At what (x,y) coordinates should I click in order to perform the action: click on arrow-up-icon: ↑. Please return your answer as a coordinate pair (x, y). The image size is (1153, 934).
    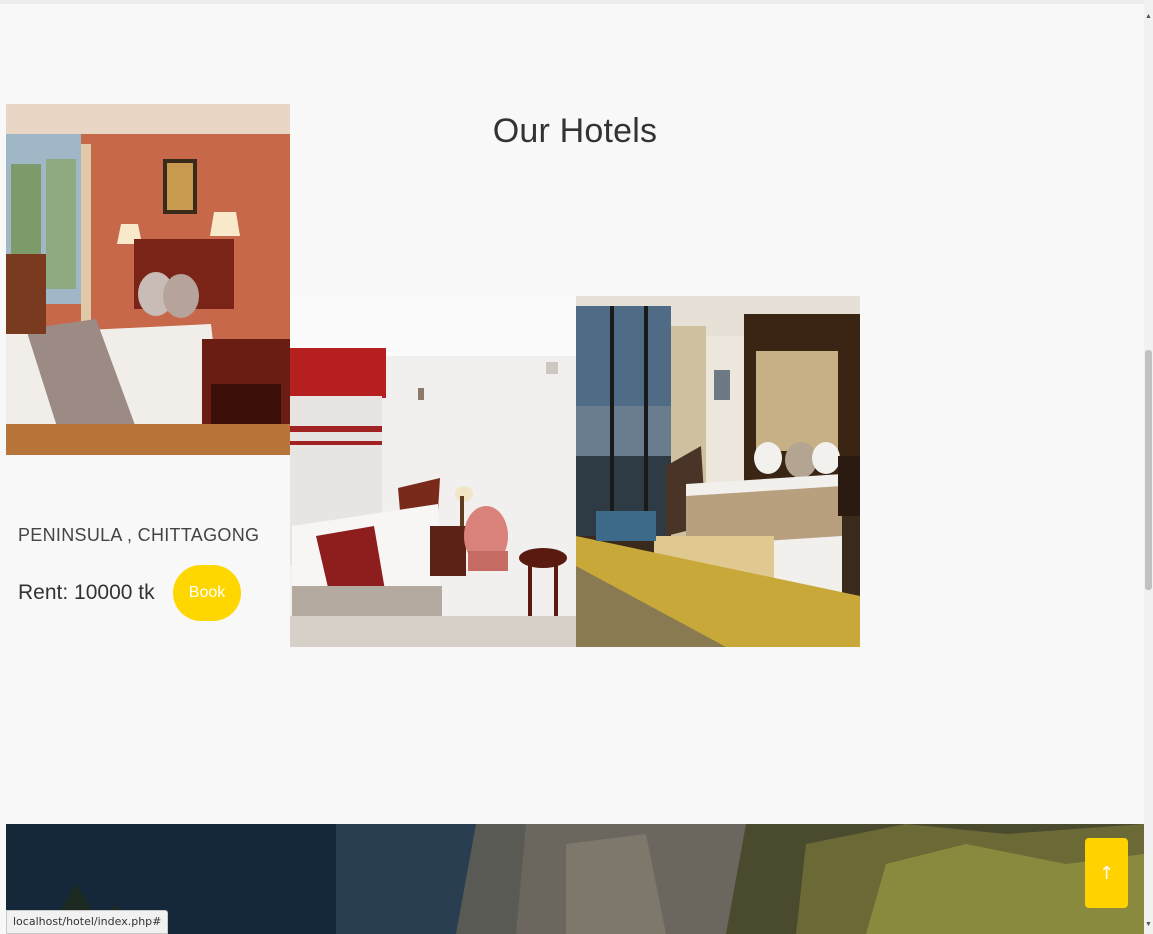
    Looking at the image, I should click on (1106, 873).